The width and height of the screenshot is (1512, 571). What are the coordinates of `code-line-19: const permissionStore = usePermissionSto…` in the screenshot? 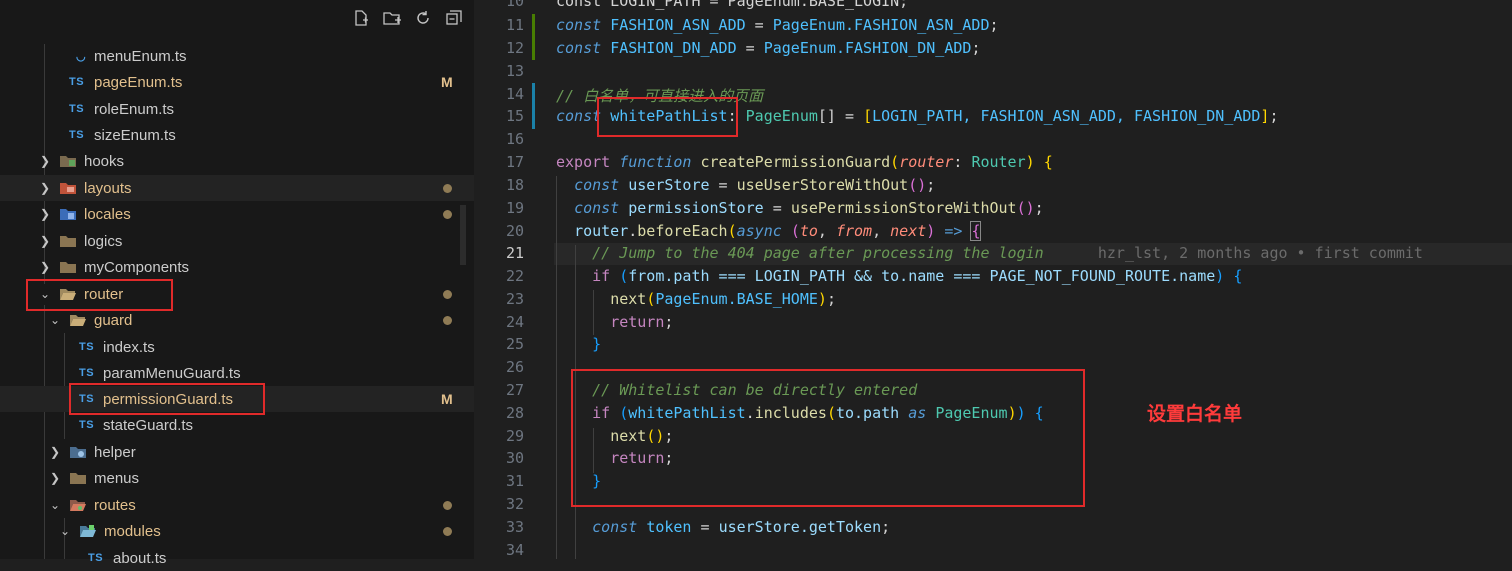 It's located at (809, 208).